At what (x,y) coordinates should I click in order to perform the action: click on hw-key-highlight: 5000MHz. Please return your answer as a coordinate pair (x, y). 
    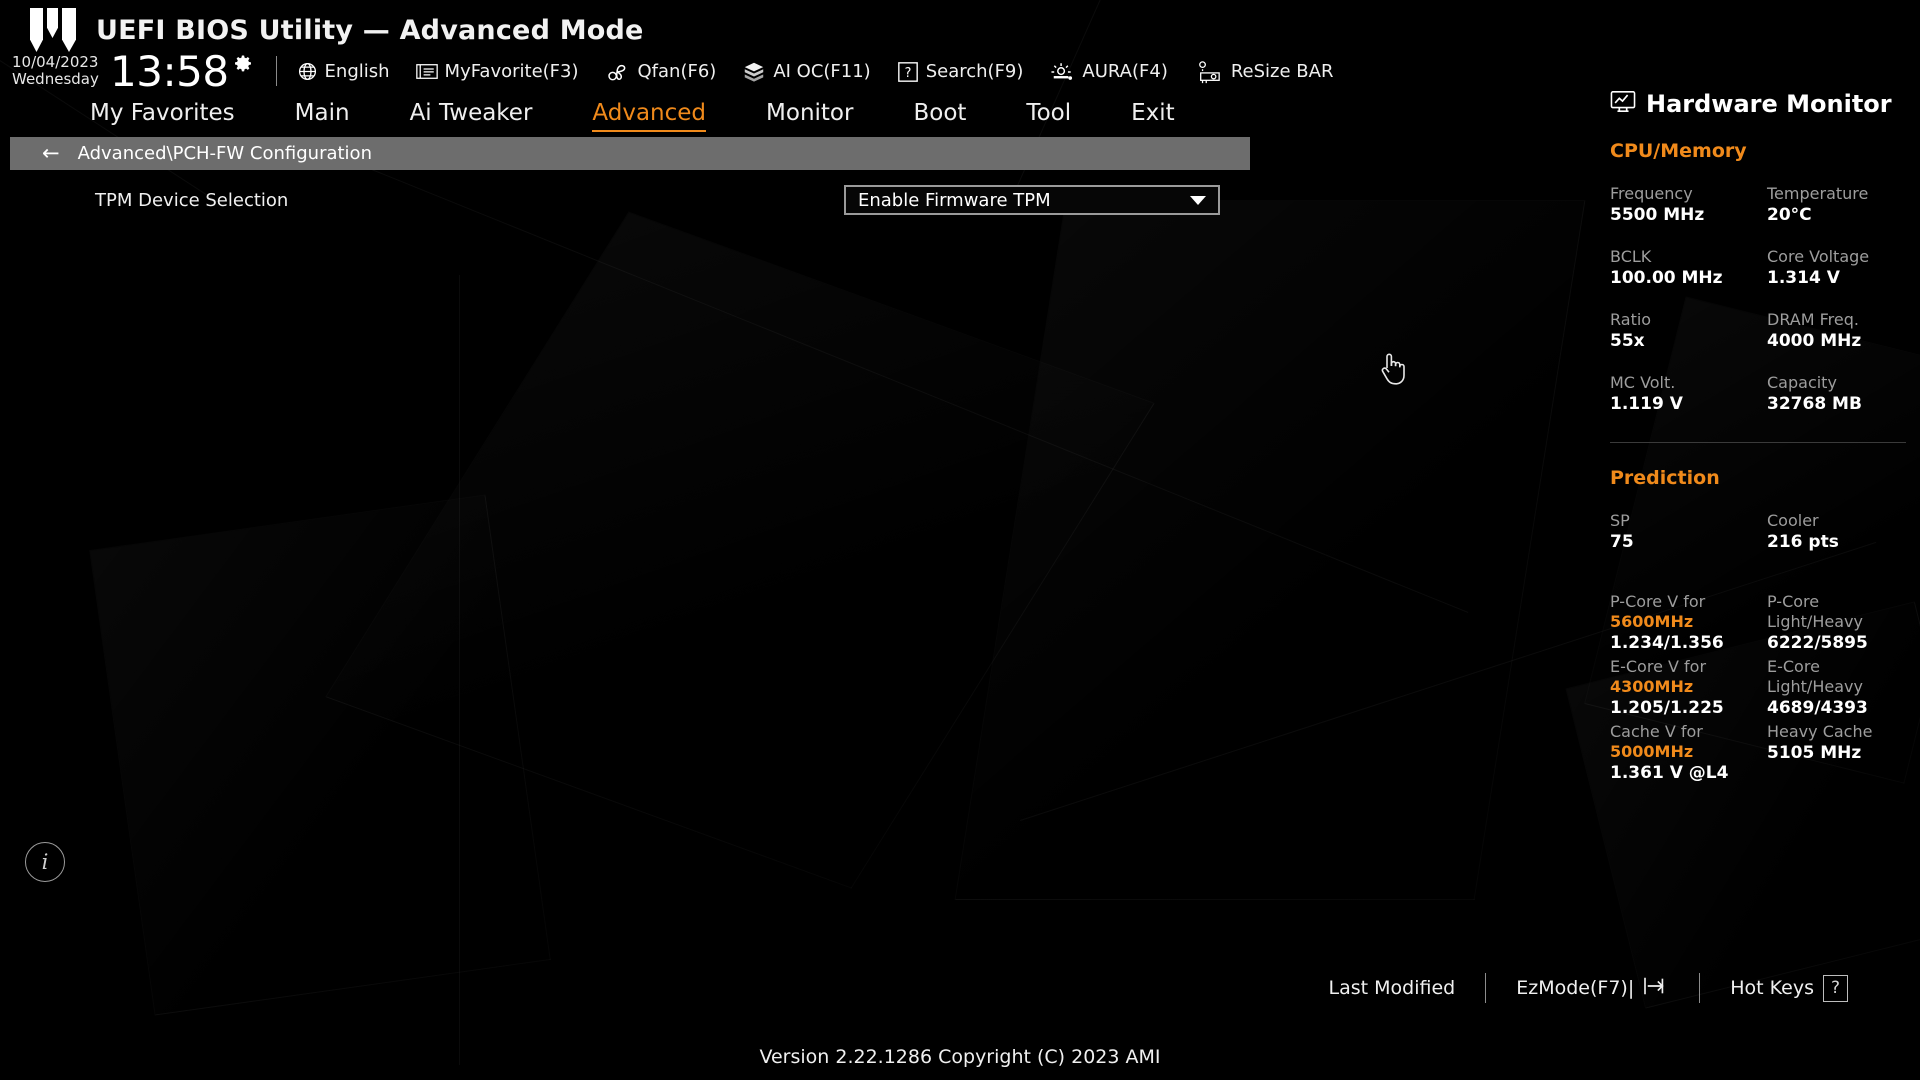
    Looking at the image, I should click on (1652, 751).